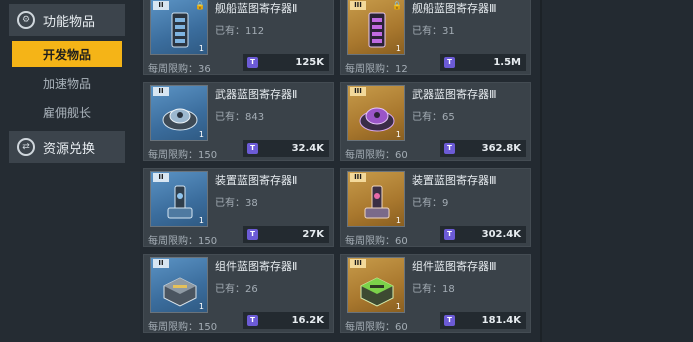  What do you see at coordinates (286, 62) in the screenshot?
I see `buy-price-button: T 125K` at bounding box center [286, 62].